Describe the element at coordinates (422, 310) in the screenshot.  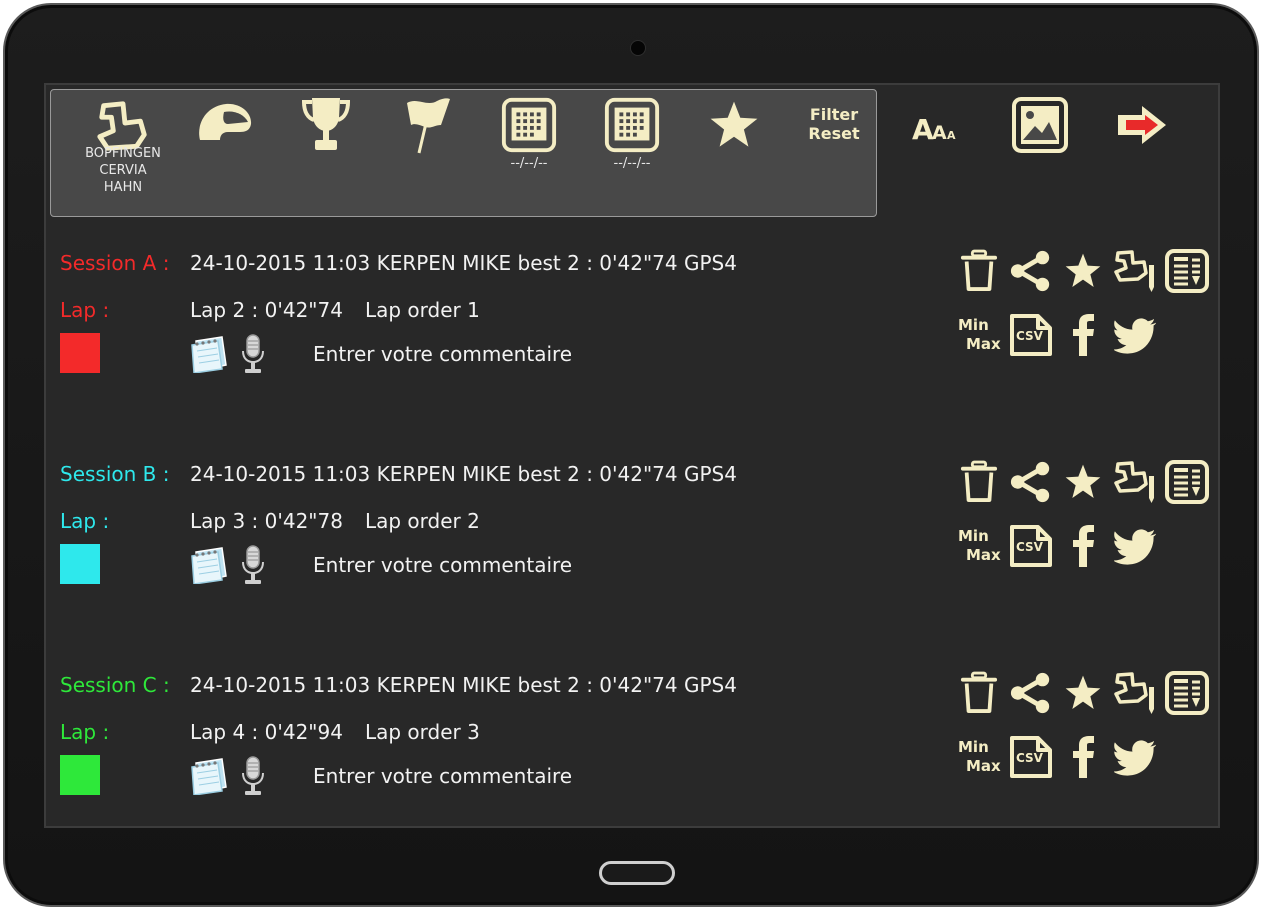
I see `lap-order: Lap order 1` at that location.